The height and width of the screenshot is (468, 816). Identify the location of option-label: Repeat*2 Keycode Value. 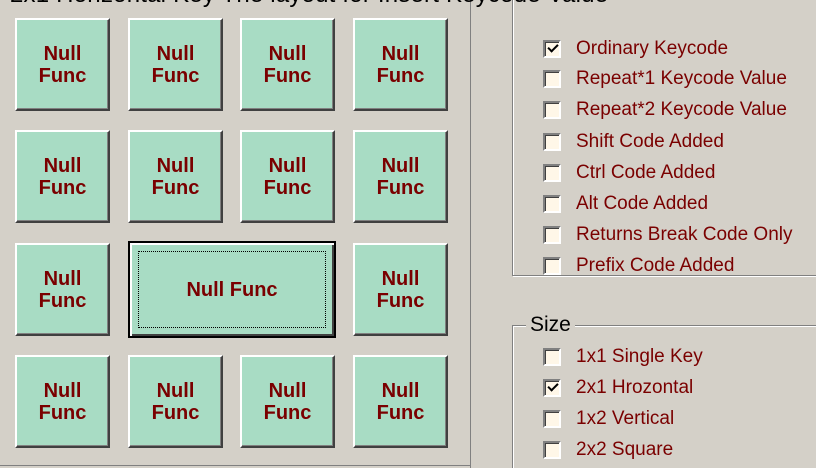
(681, 109).